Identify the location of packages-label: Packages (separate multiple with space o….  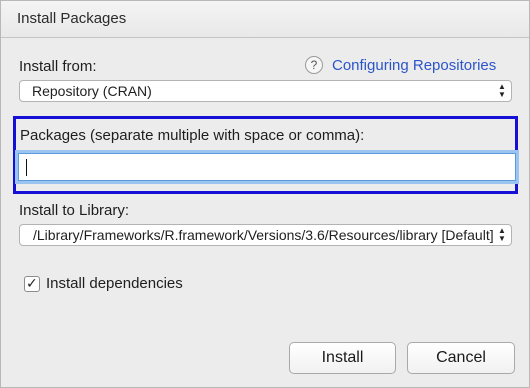
(192, 135).